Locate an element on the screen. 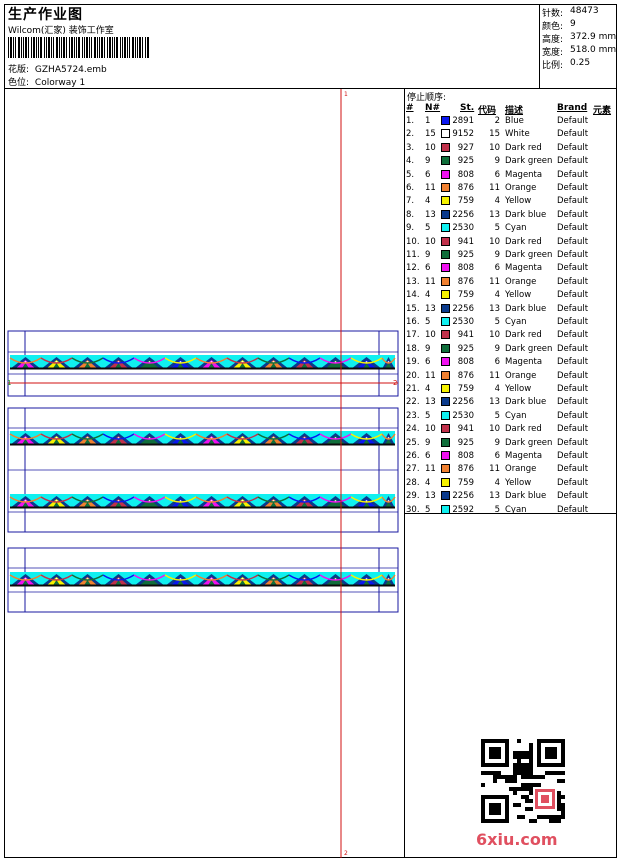  row-code: 11 is located at coordinates (494, 281).